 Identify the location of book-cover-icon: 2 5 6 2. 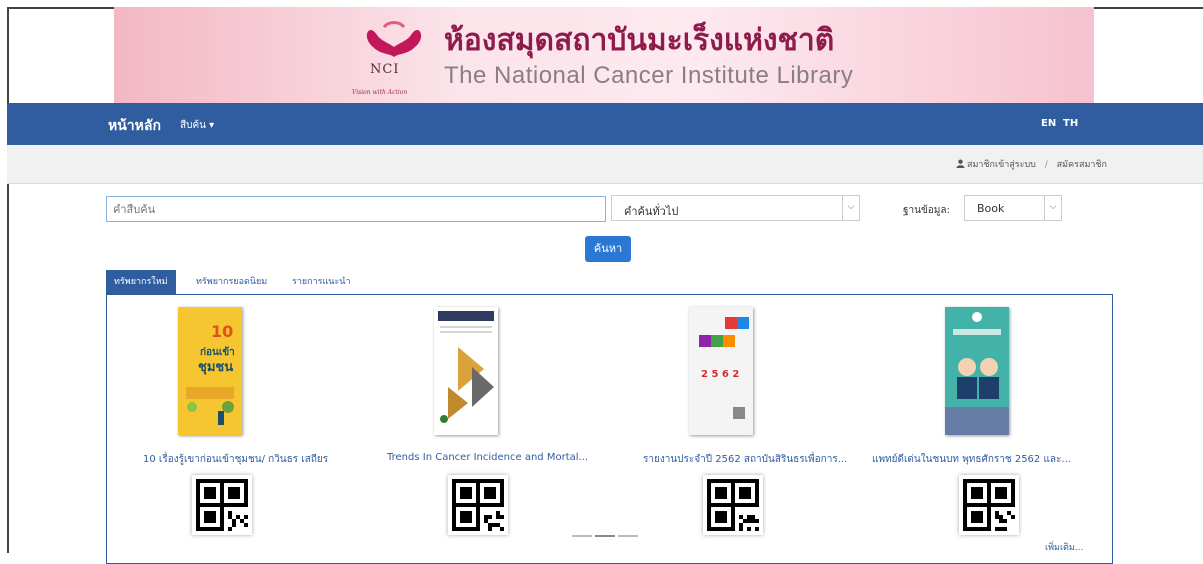
(721, 371).